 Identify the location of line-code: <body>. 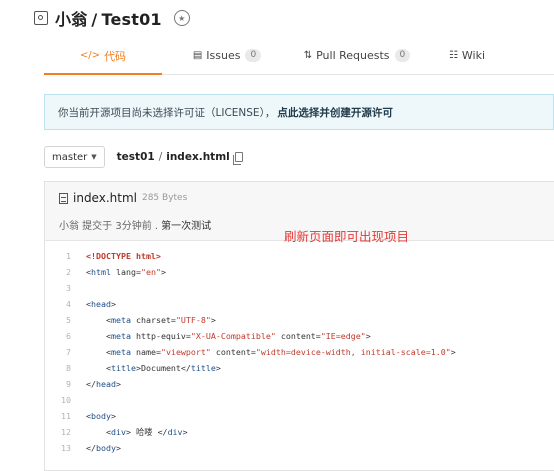
(101, 416).